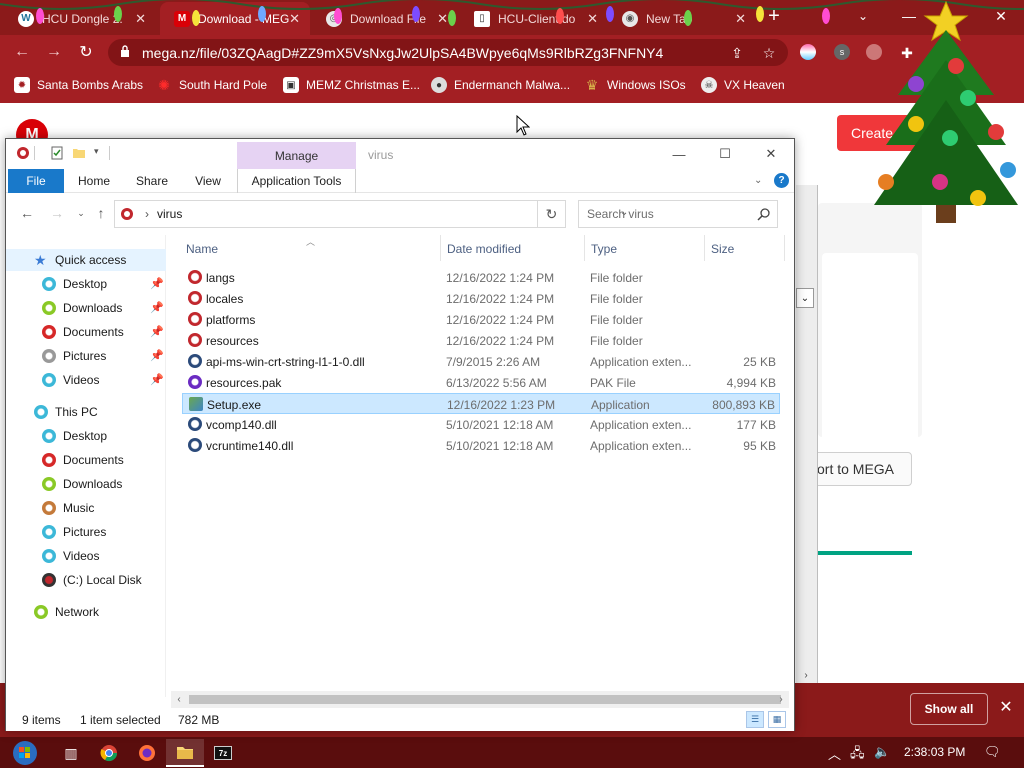  What do you see at coordinates (80, 18) in the screenshot?
I see `tab-hcu-dongle: W HCU Dongle 2. ✕` at bounding box center [80, 18].